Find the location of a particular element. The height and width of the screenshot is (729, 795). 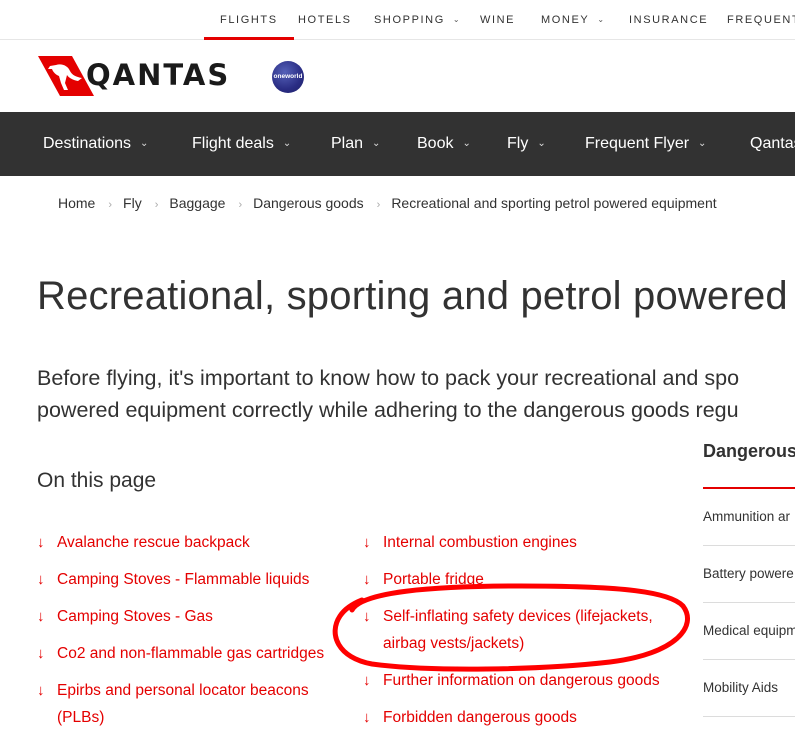

link-label: (PLBs) is located at coordinates (81, 717).